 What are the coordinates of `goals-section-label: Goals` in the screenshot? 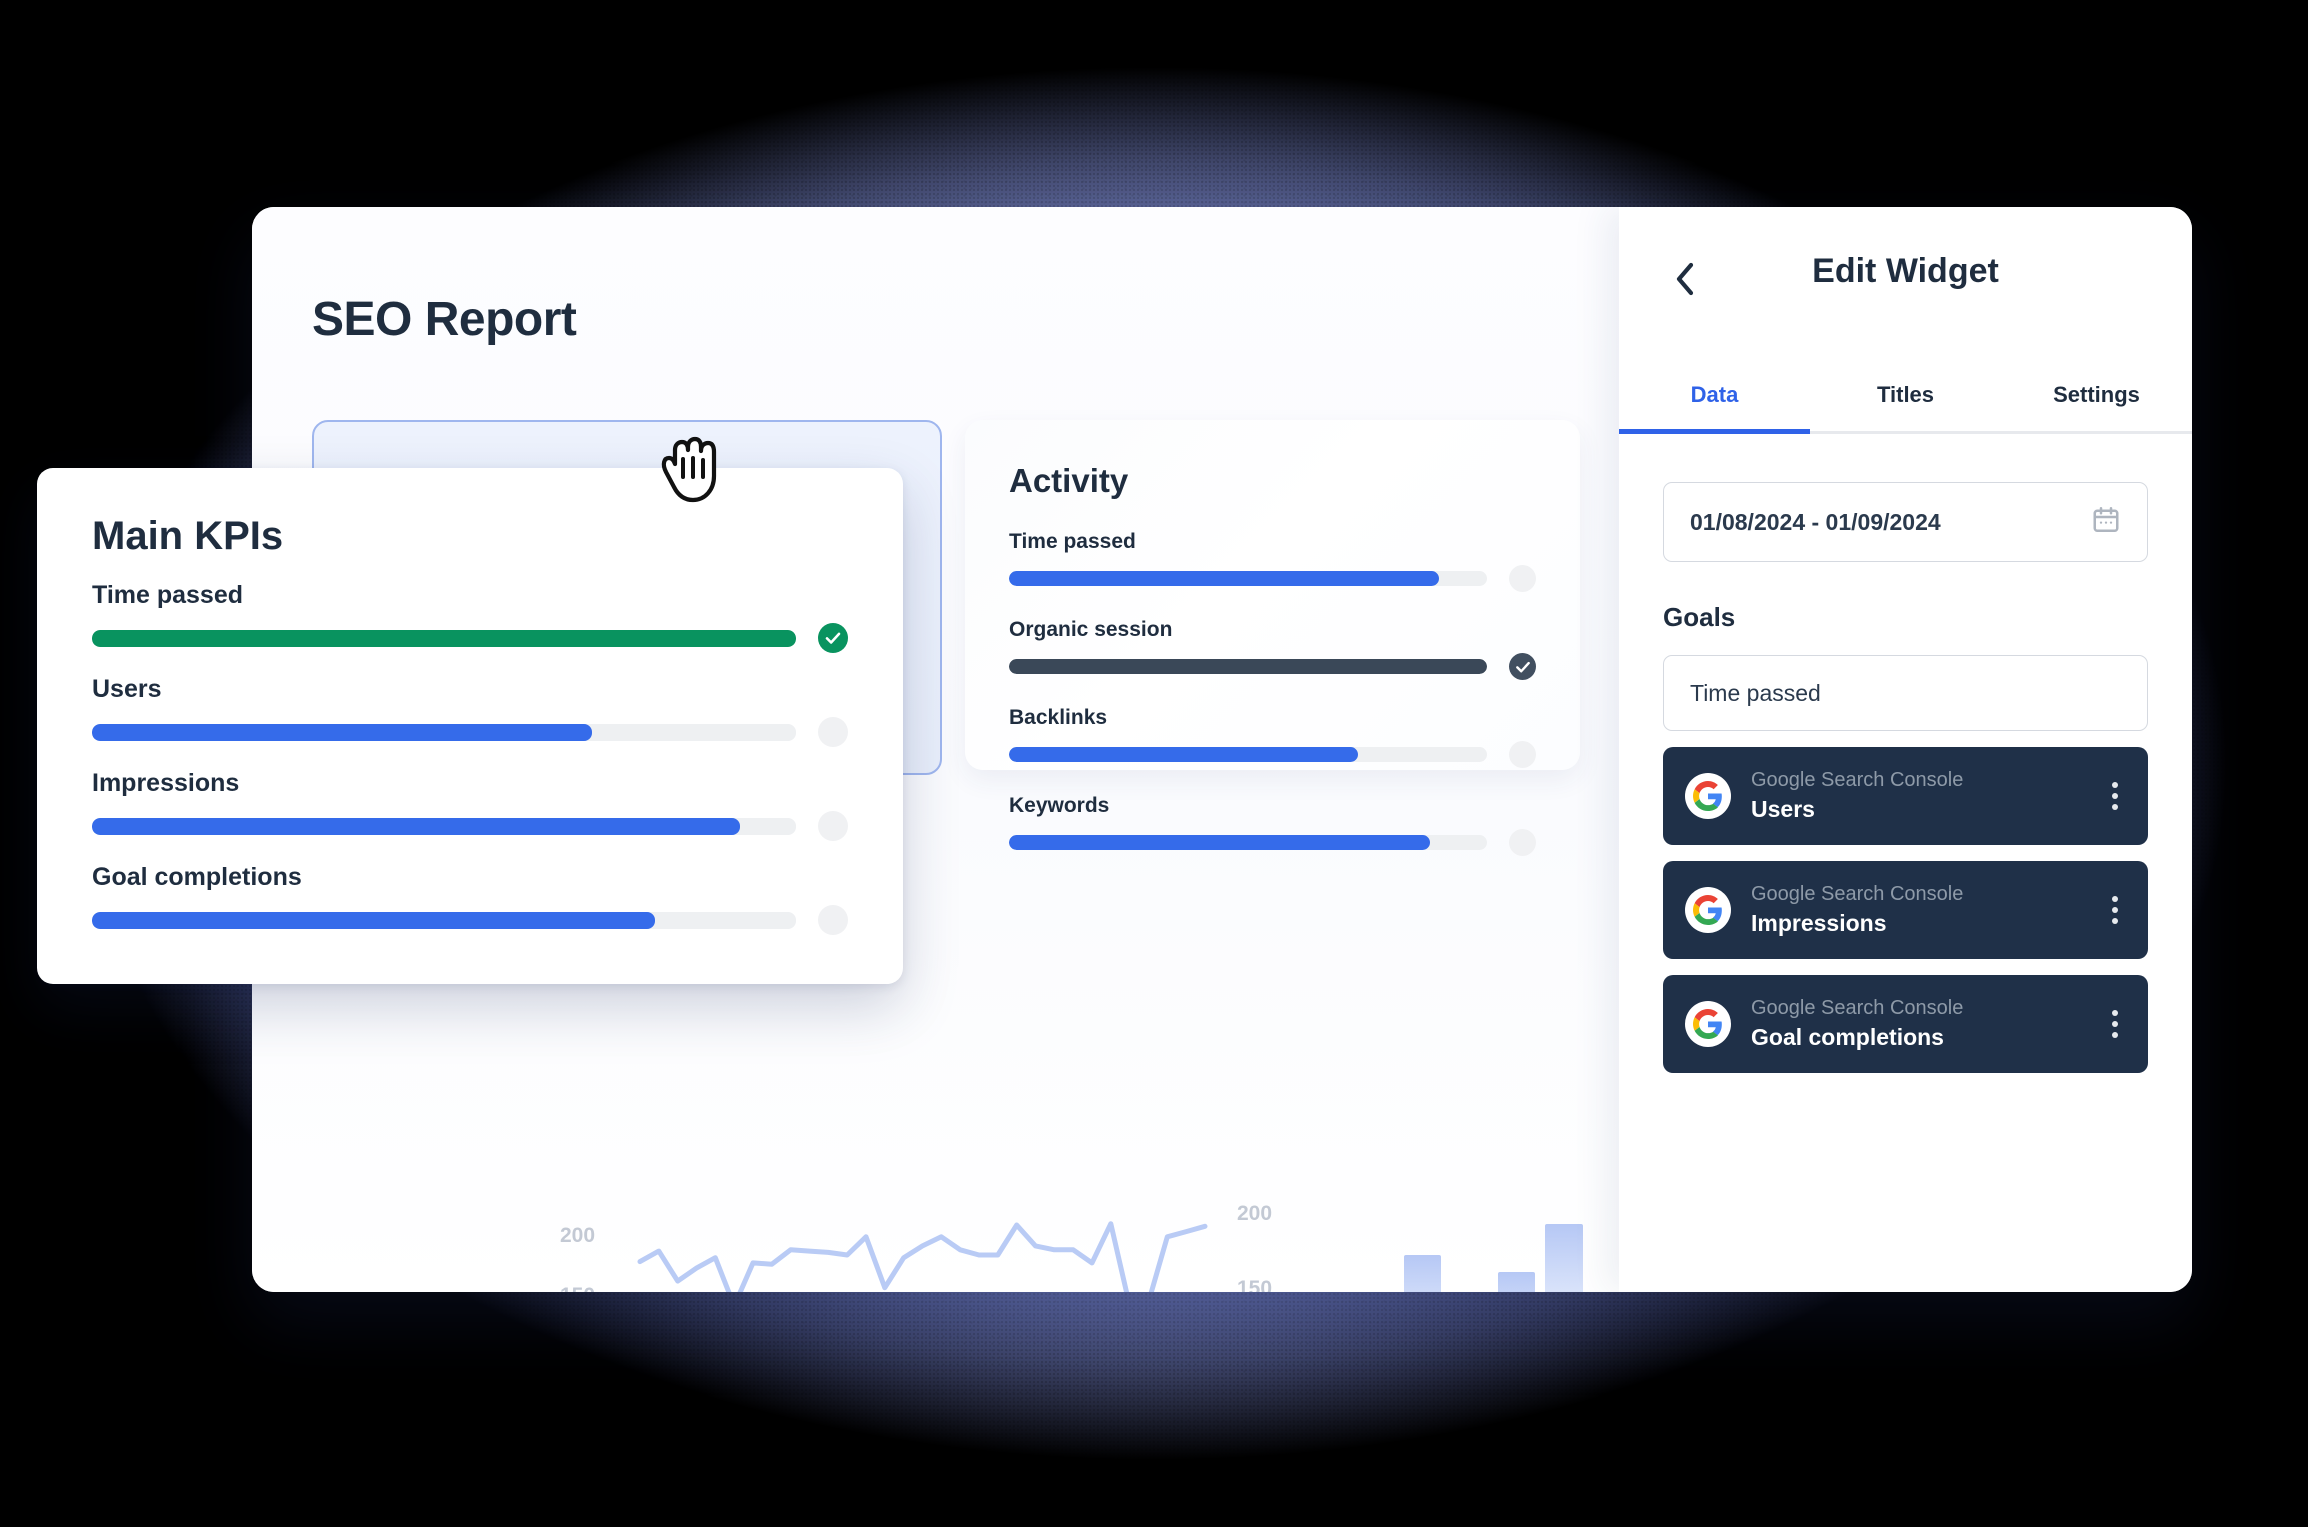 It's located at (1699, 617).